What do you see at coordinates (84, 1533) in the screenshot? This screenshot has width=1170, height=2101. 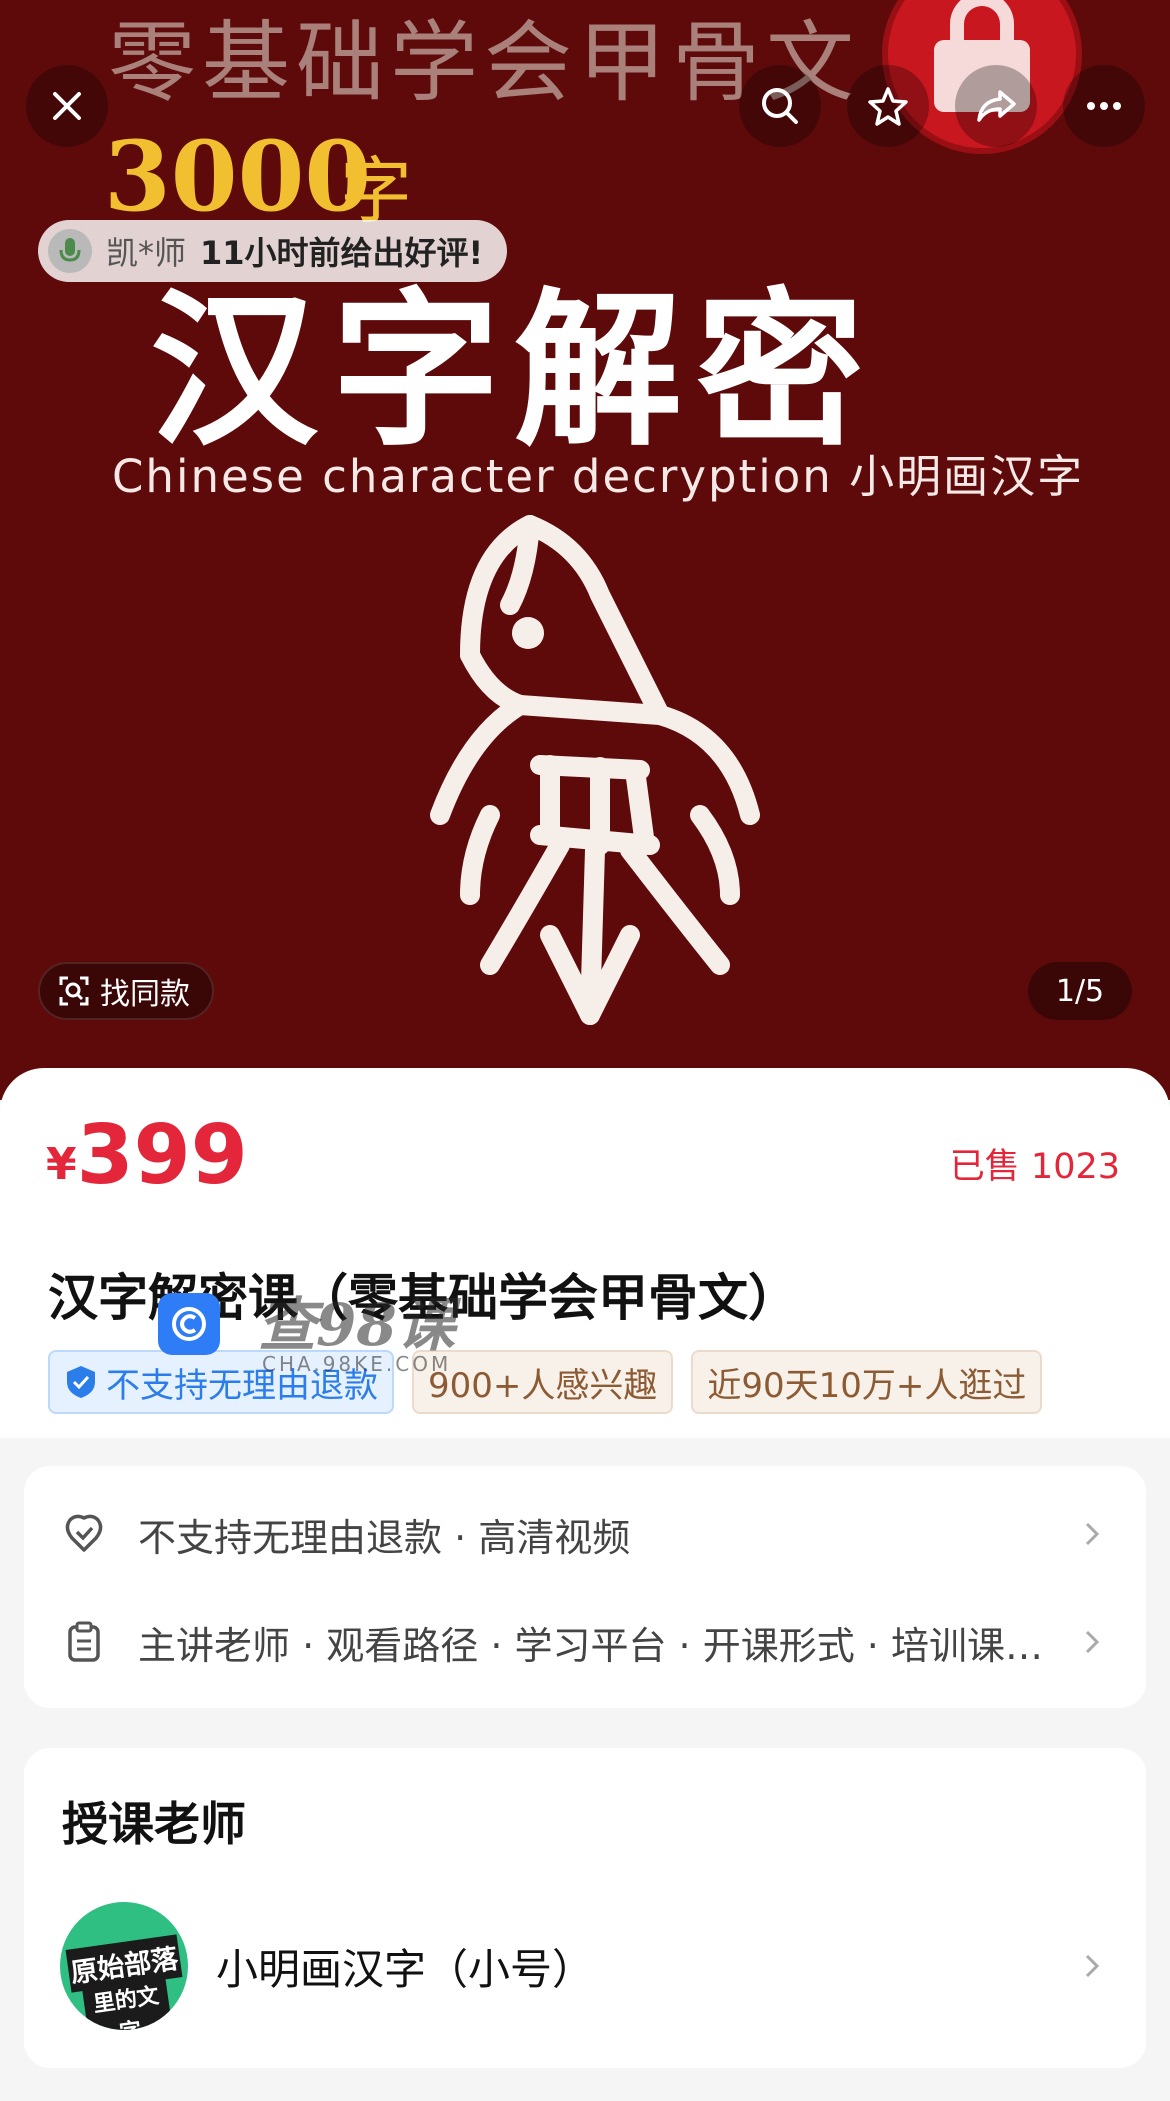 I see `refund-shield-icon` at bounding box center [84, 1533].